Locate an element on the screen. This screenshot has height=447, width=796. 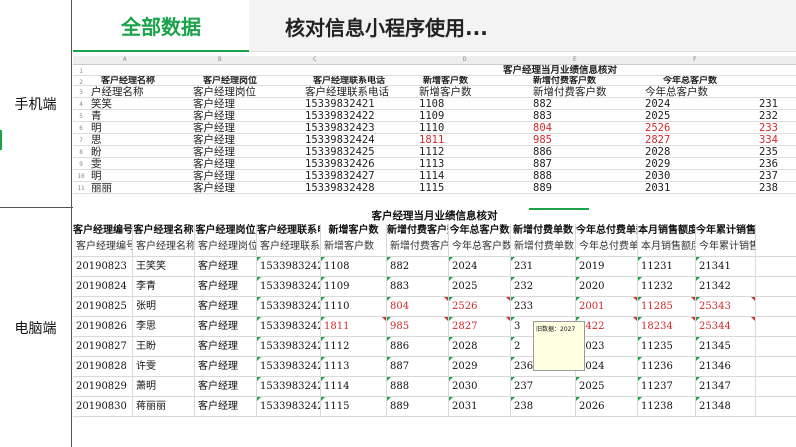
desktop-cell: 1109 is located at coordinates (354, 286).